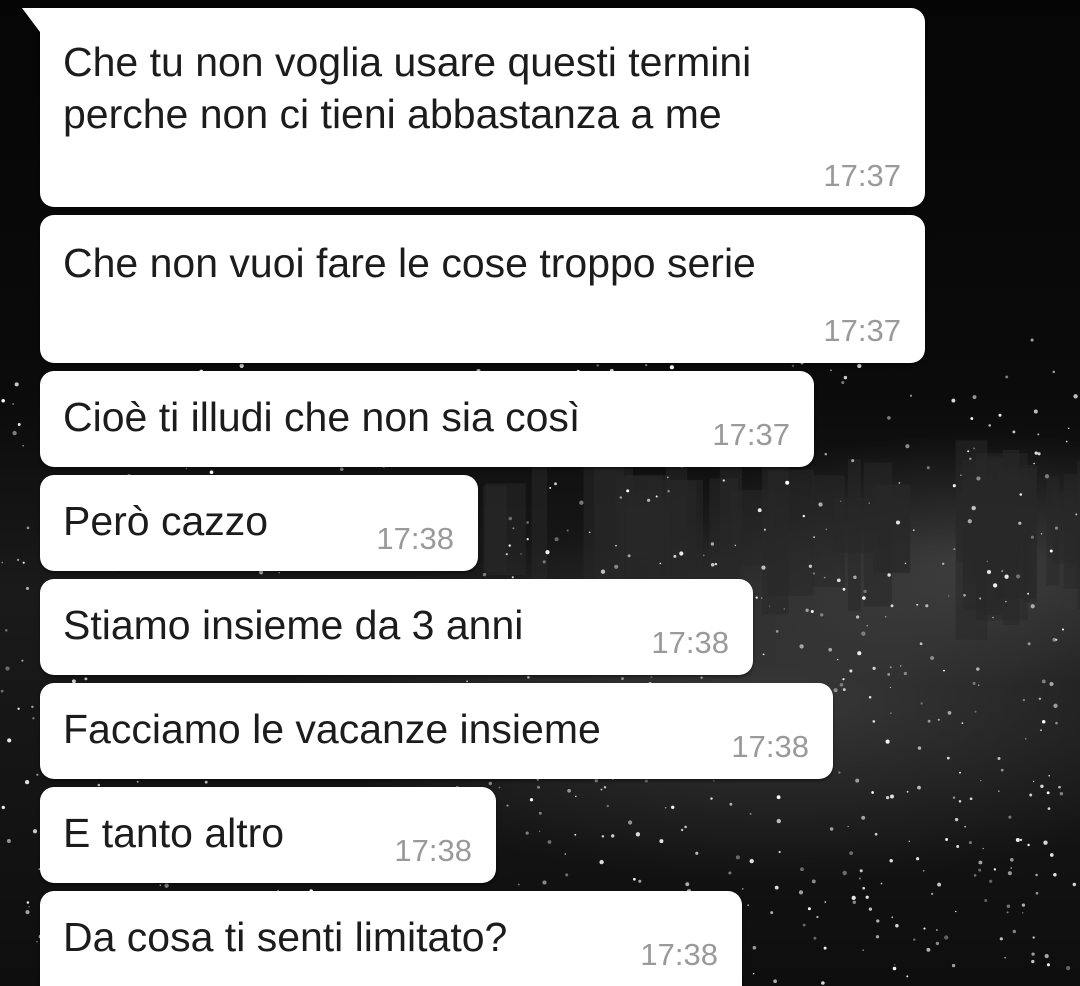  I want to click on message-bubble: E tanto altro 17:38, so click(268, 835).